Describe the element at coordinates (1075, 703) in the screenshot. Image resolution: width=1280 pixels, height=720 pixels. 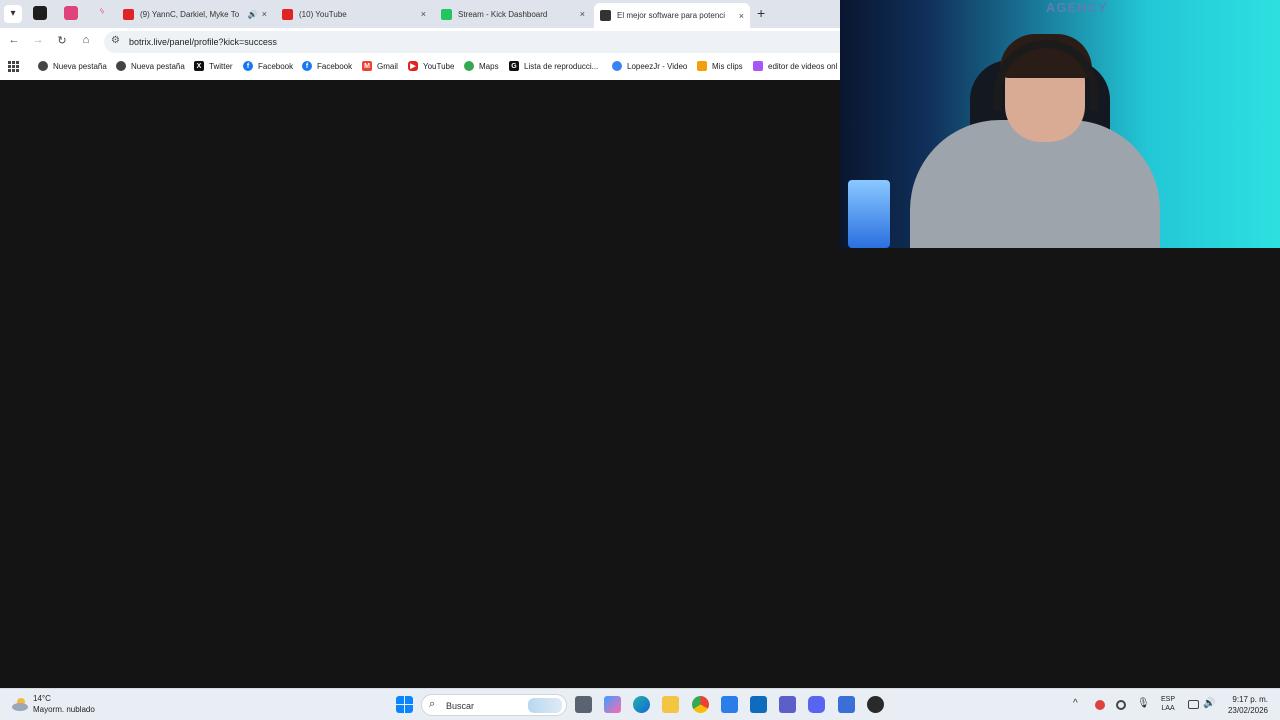
I see `show-hidden-icons-chevron: ^` at that location.